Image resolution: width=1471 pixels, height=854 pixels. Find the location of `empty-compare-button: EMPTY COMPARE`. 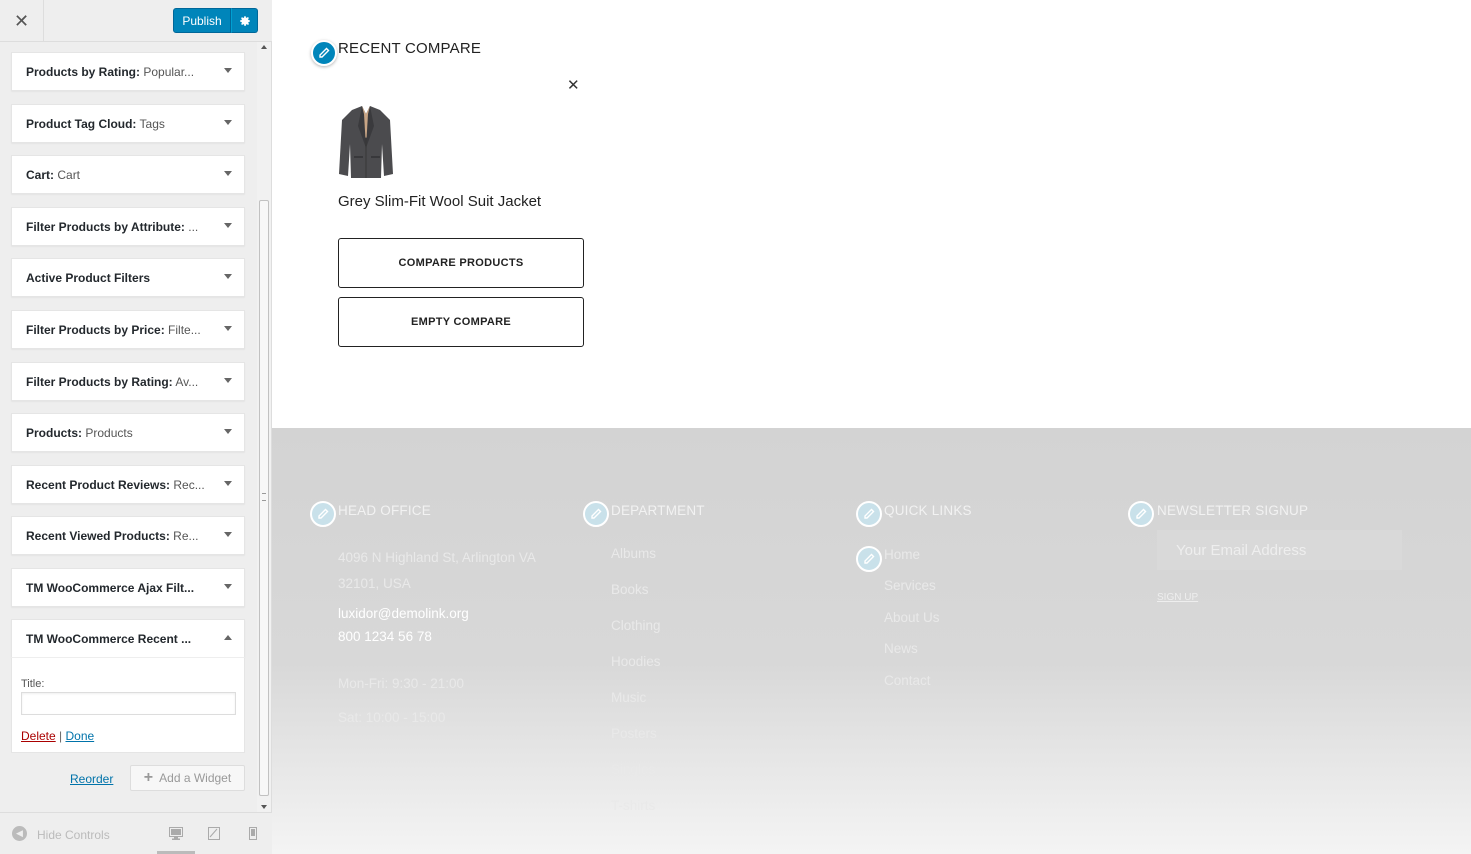

empty-compare-button: EMPTY COMPARE is located at coordinates (461, 322).